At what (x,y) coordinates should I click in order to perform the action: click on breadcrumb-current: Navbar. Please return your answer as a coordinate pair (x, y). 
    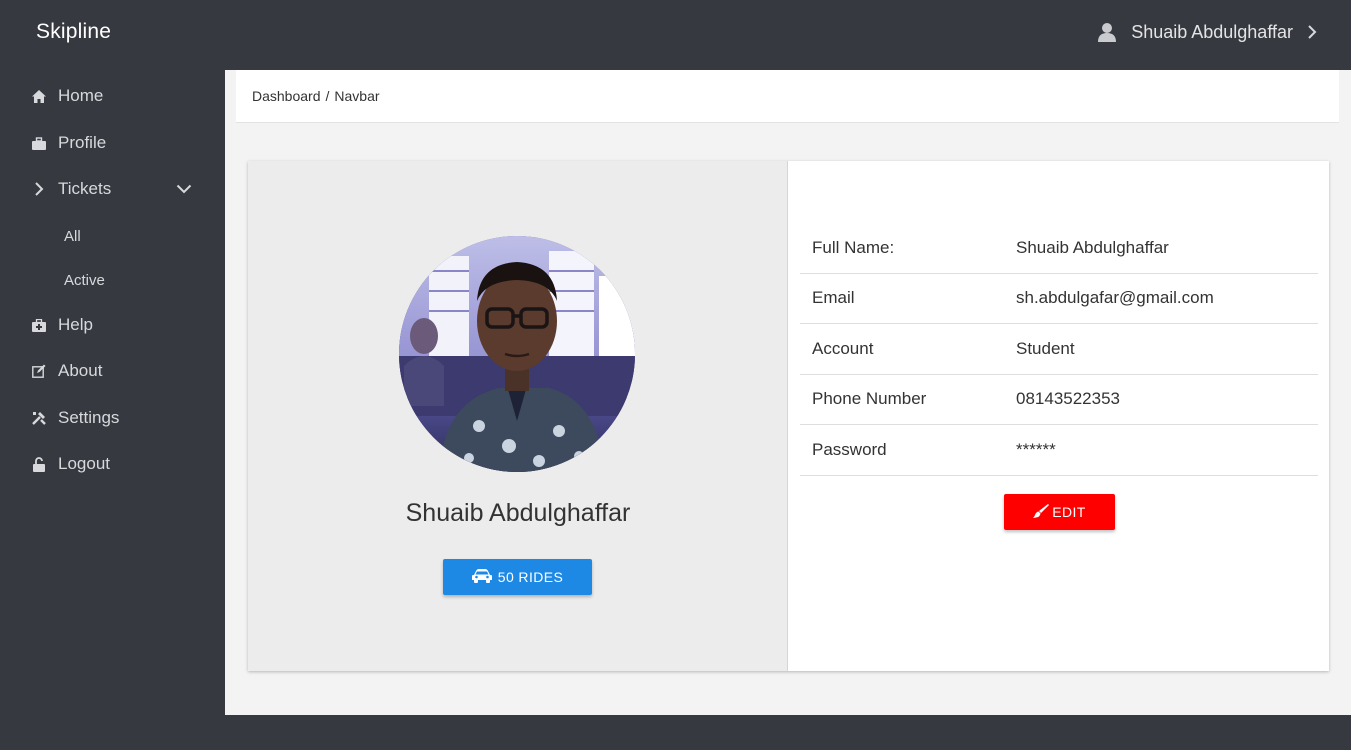
    Looking at the image, I should click on (357, 96).